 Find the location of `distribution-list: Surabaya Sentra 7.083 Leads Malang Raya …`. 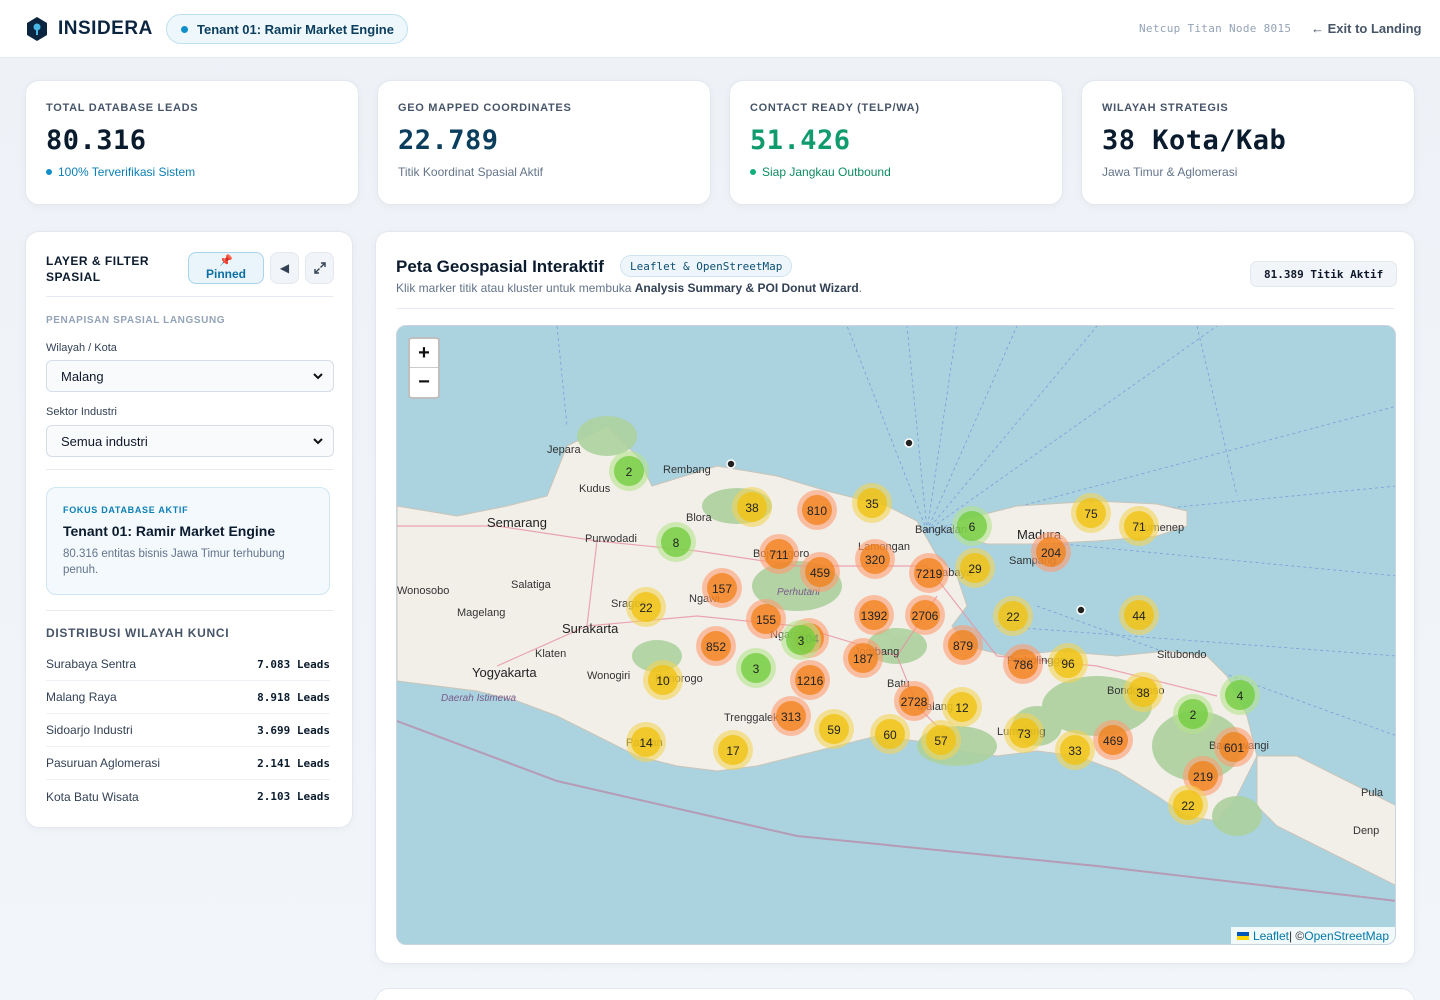

distribution-list: Surabaya Sentra 7.083 Leads Malang Raya … is located at coordinates (188, 730).